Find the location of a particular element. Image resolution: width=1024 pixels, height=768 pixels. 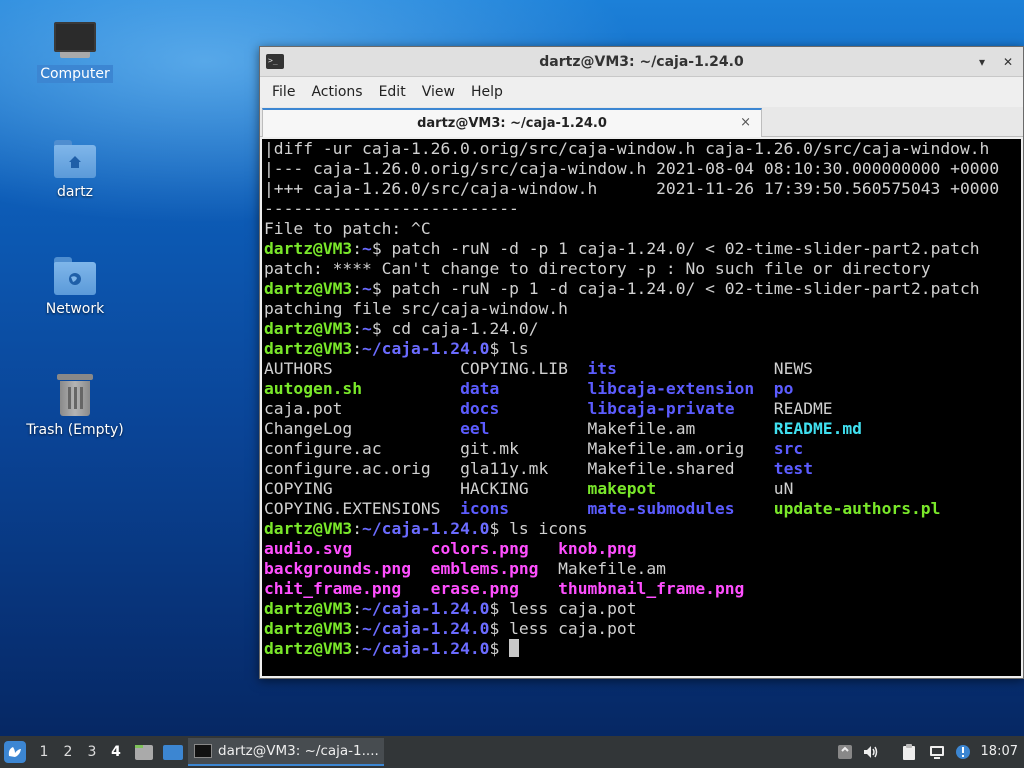

ls-icons-row: audio.svg colors.png knob.png is located at coordinates (642, 549).